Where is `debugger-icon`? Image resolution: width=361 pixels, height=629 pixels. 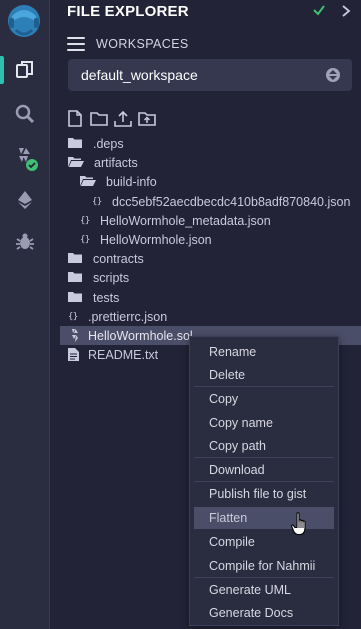
debugger-icon is located at coordinates (25, 242).